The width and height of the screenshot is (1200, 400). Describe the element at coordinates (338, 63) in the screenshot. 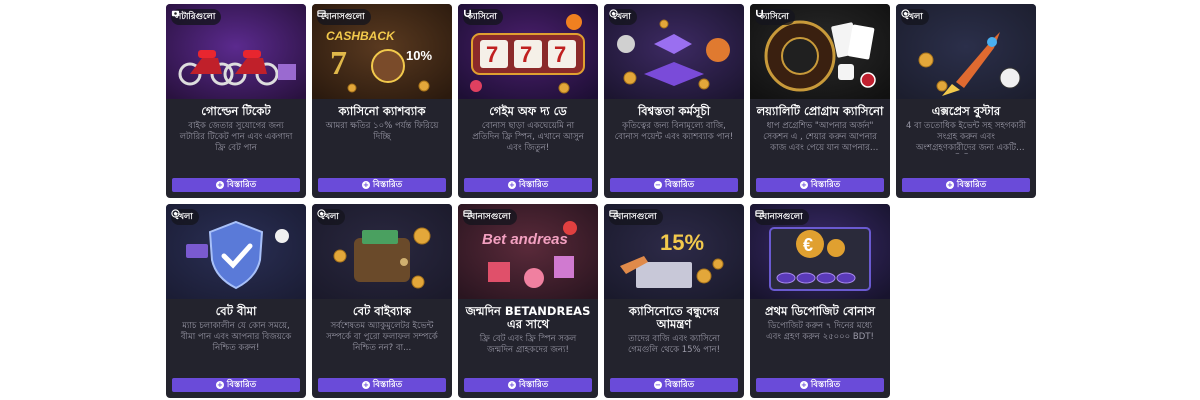

I see `seven-icon: 7` at that location.